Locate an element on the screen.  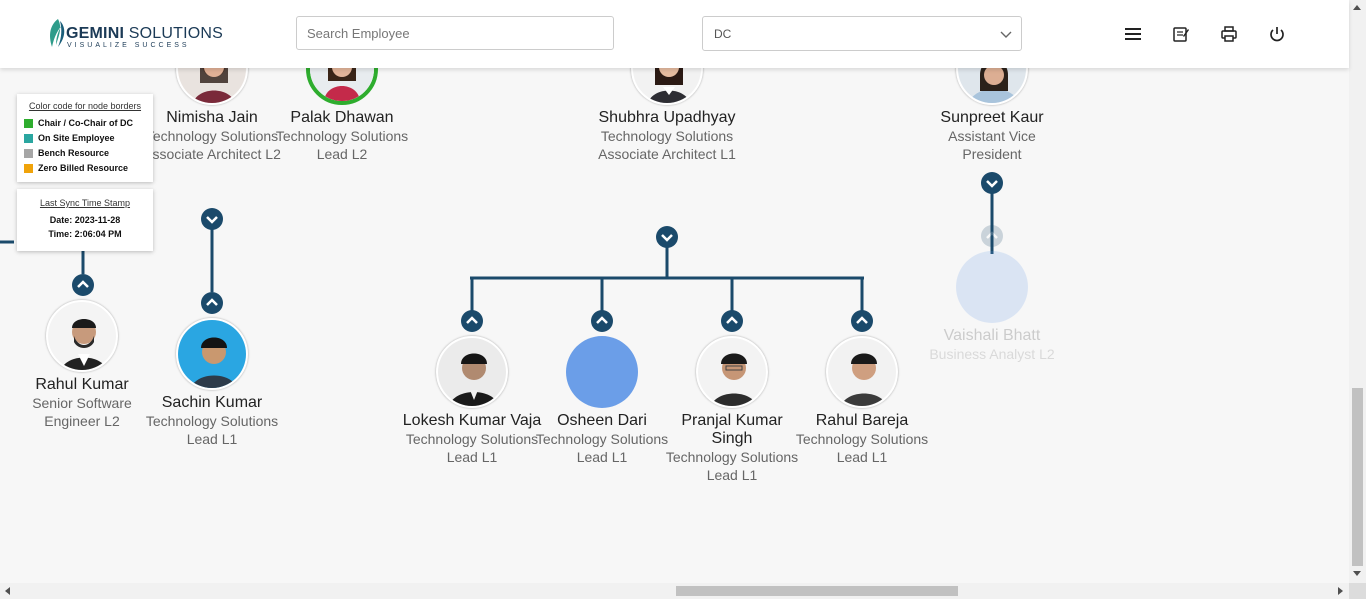
scroll-right-arrow-icon is located at coordinates (1340, 591).